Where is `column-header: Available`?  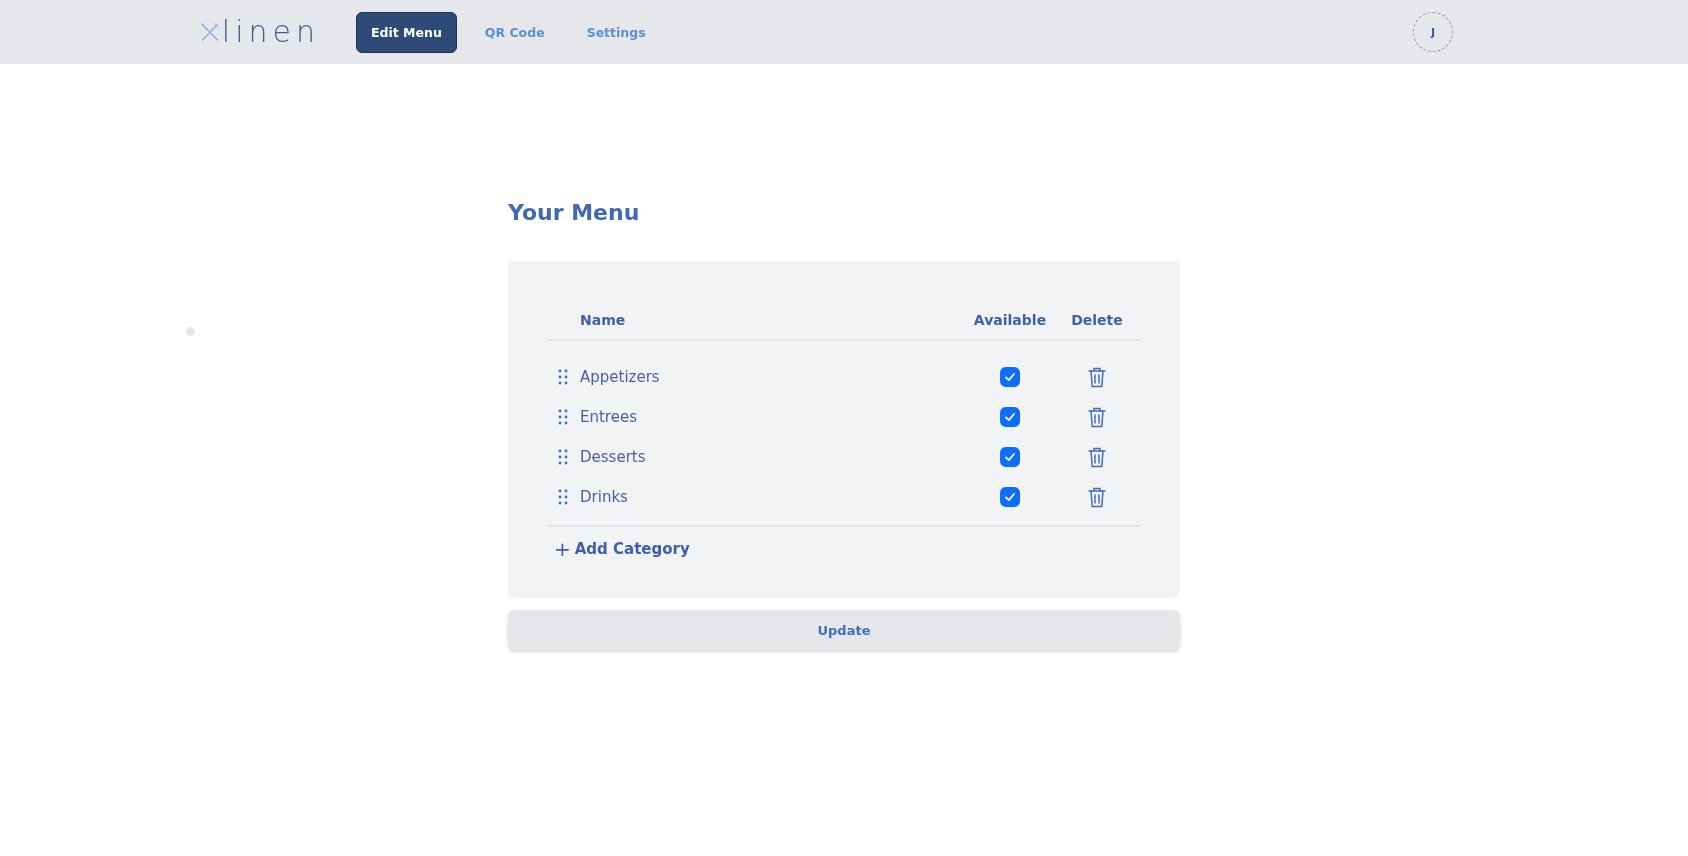
column-header: Available is located at coordinates (1010, 320).